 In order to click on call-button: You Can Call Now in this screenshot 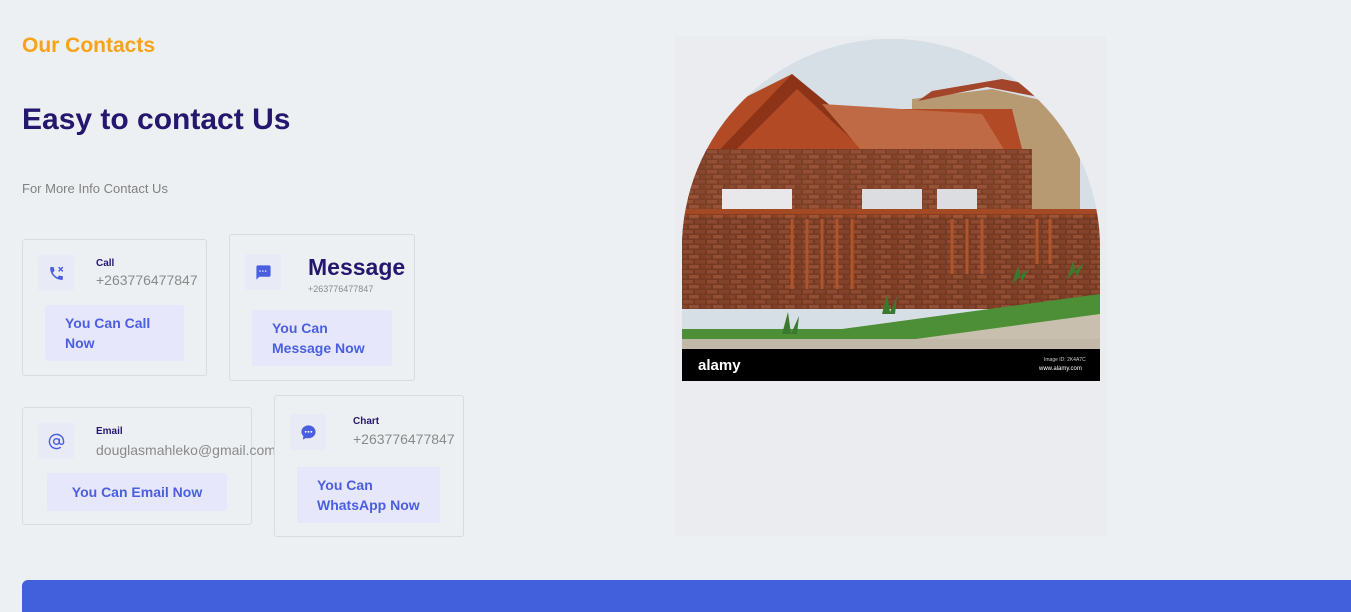, I will do `click(114, 333)`.